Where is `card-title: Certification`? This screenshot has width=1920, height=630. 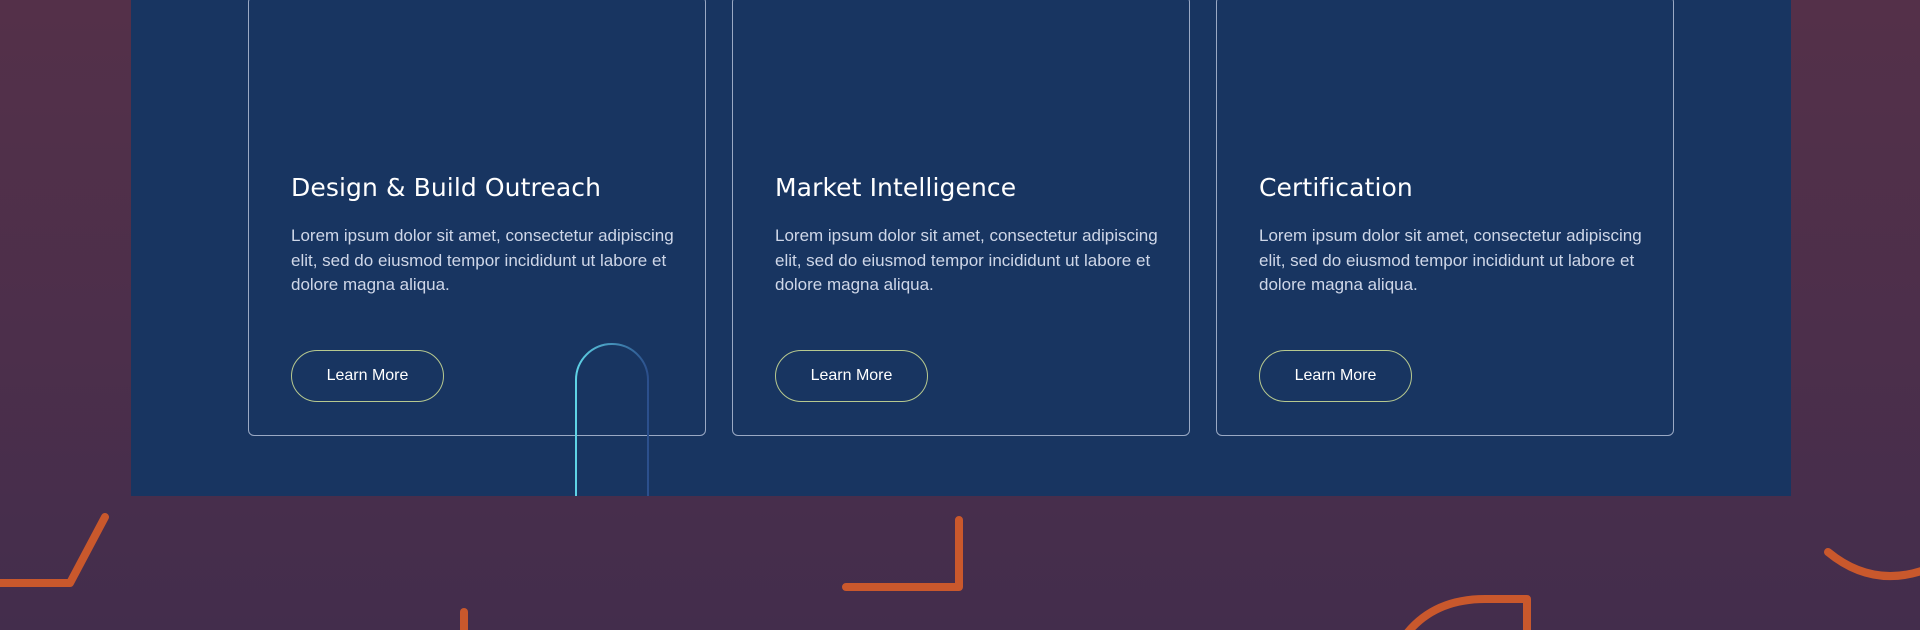
card-title: Certification is located at coordinates (1336, 187).